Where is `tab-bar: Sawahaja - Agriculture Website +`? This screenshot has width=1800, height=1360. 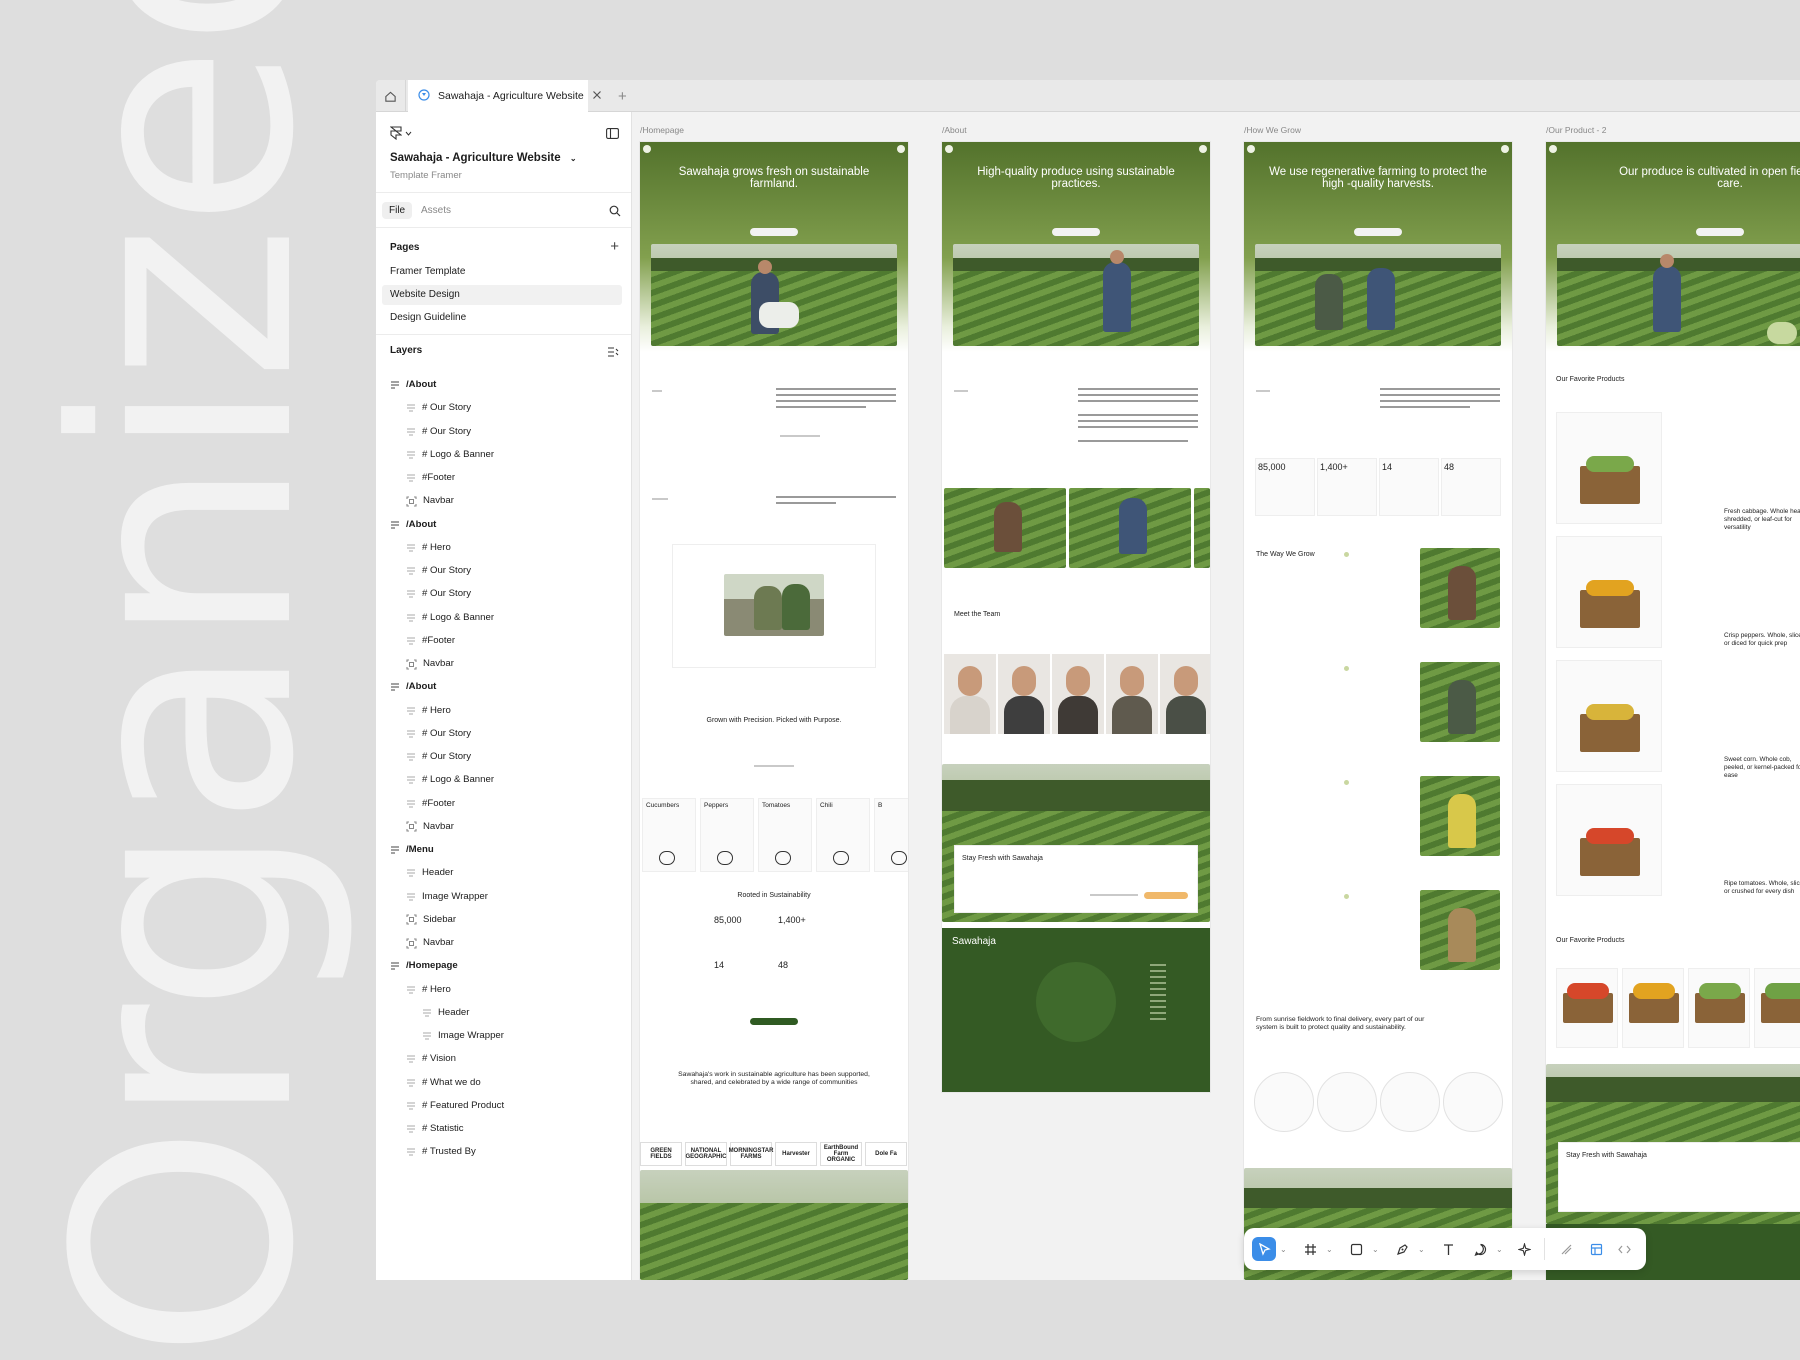
tab-bar: Sawahaja - Agriculture Website + is located at coordinates (1088, 96).